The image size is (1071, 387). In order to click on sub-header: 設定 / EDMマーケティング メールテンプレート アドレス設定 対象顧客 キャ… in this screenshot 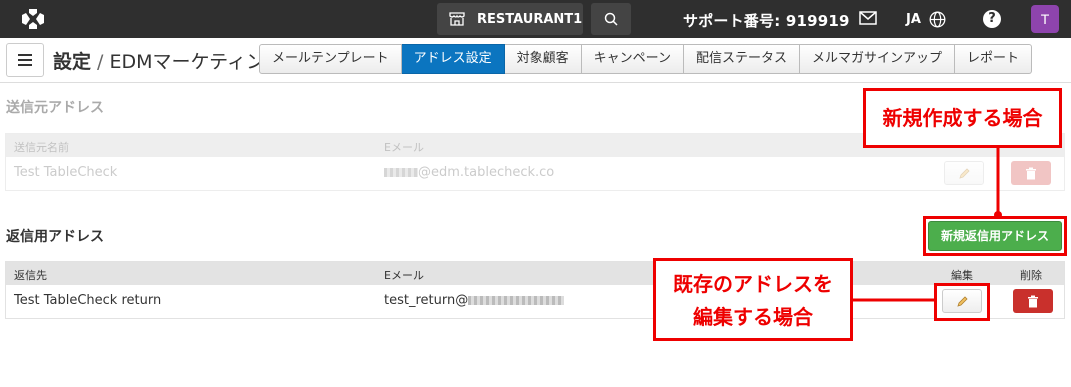, I will do `click(535, 60)`.